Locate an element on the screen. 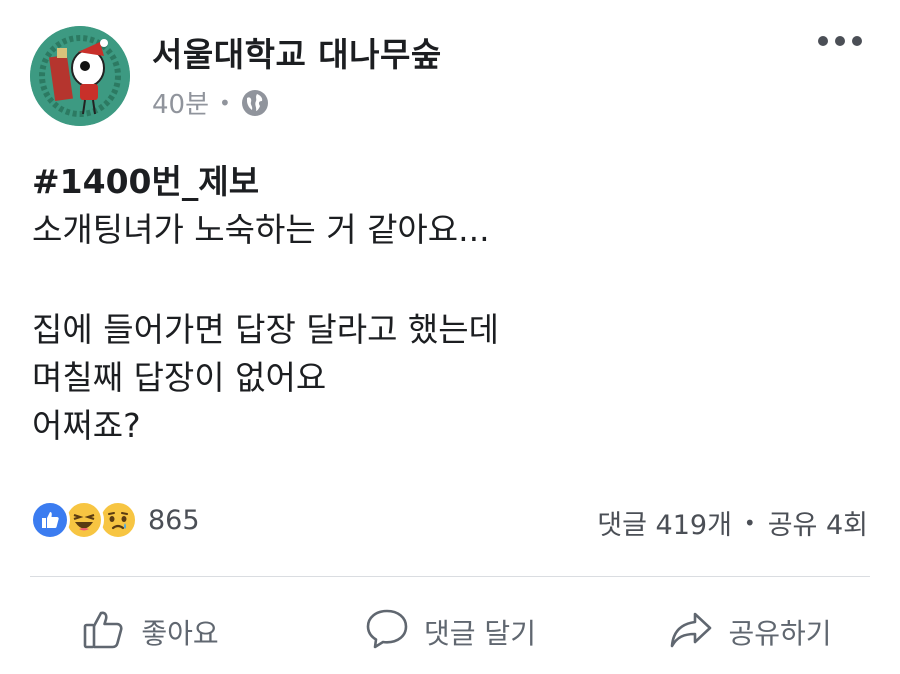 The width and height of the screenshot is (900, 674). post-line: 며칠째 답장이 없어요 is located at coordinates (179, 377).